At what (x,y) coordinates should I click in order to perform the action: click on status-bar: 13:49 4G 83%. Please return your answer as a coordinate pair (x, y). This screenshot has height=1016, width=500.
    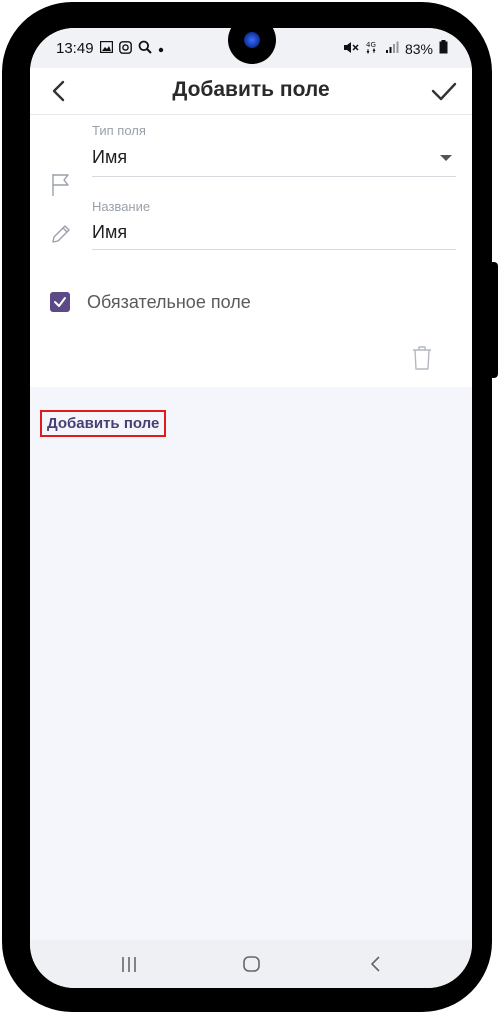
    Looking at the image, I should click on (251, 48).